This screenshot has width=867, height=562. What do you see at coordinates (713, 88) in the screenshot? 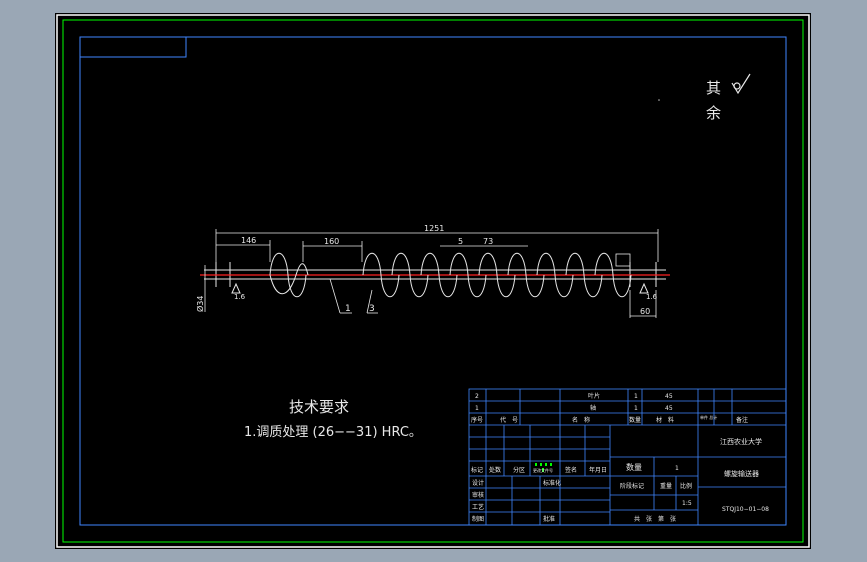
I see `surface-note-1: 其` at bounding box center [713, 88].